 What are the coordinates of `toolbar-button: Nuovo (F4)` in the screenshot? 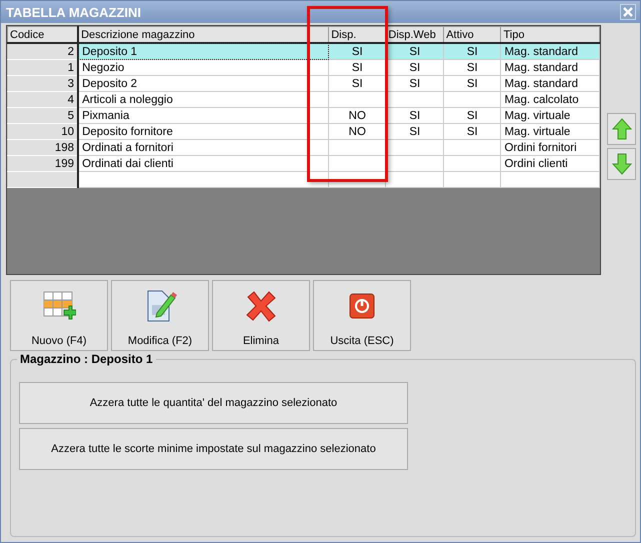 It's located at (59, 315).